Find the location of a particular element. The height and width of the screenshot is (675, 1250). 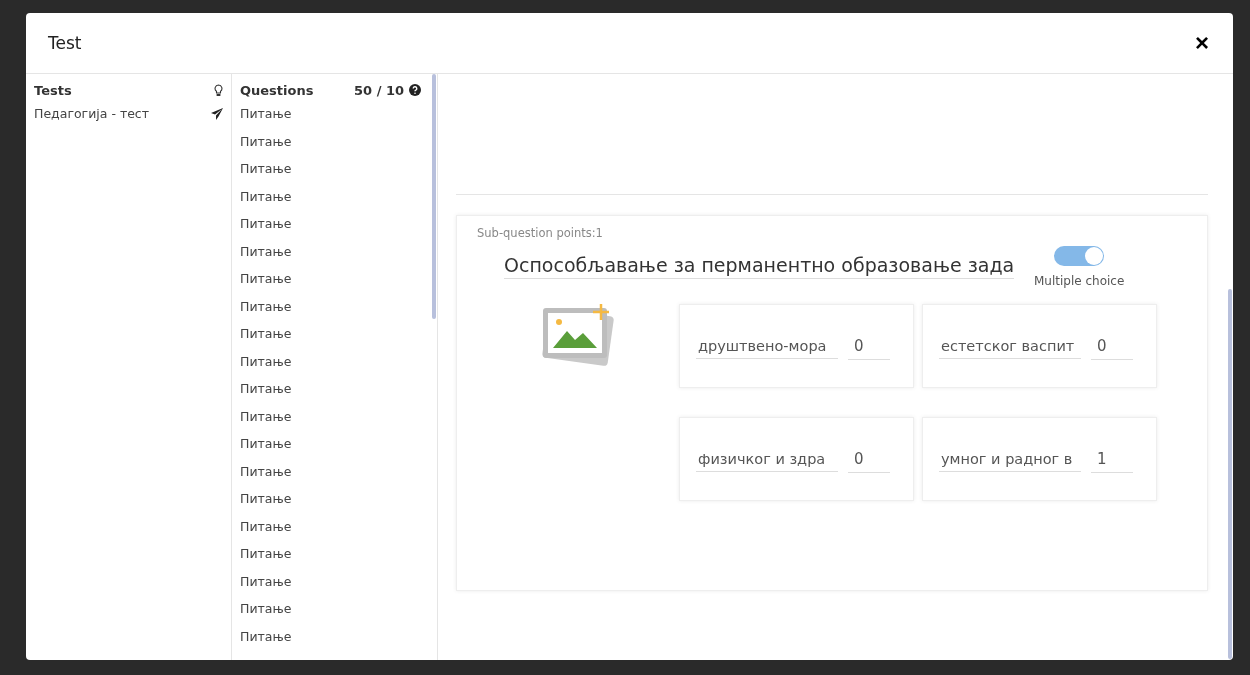

question-count: 50 / 10 is located at coordinates (379, 90).